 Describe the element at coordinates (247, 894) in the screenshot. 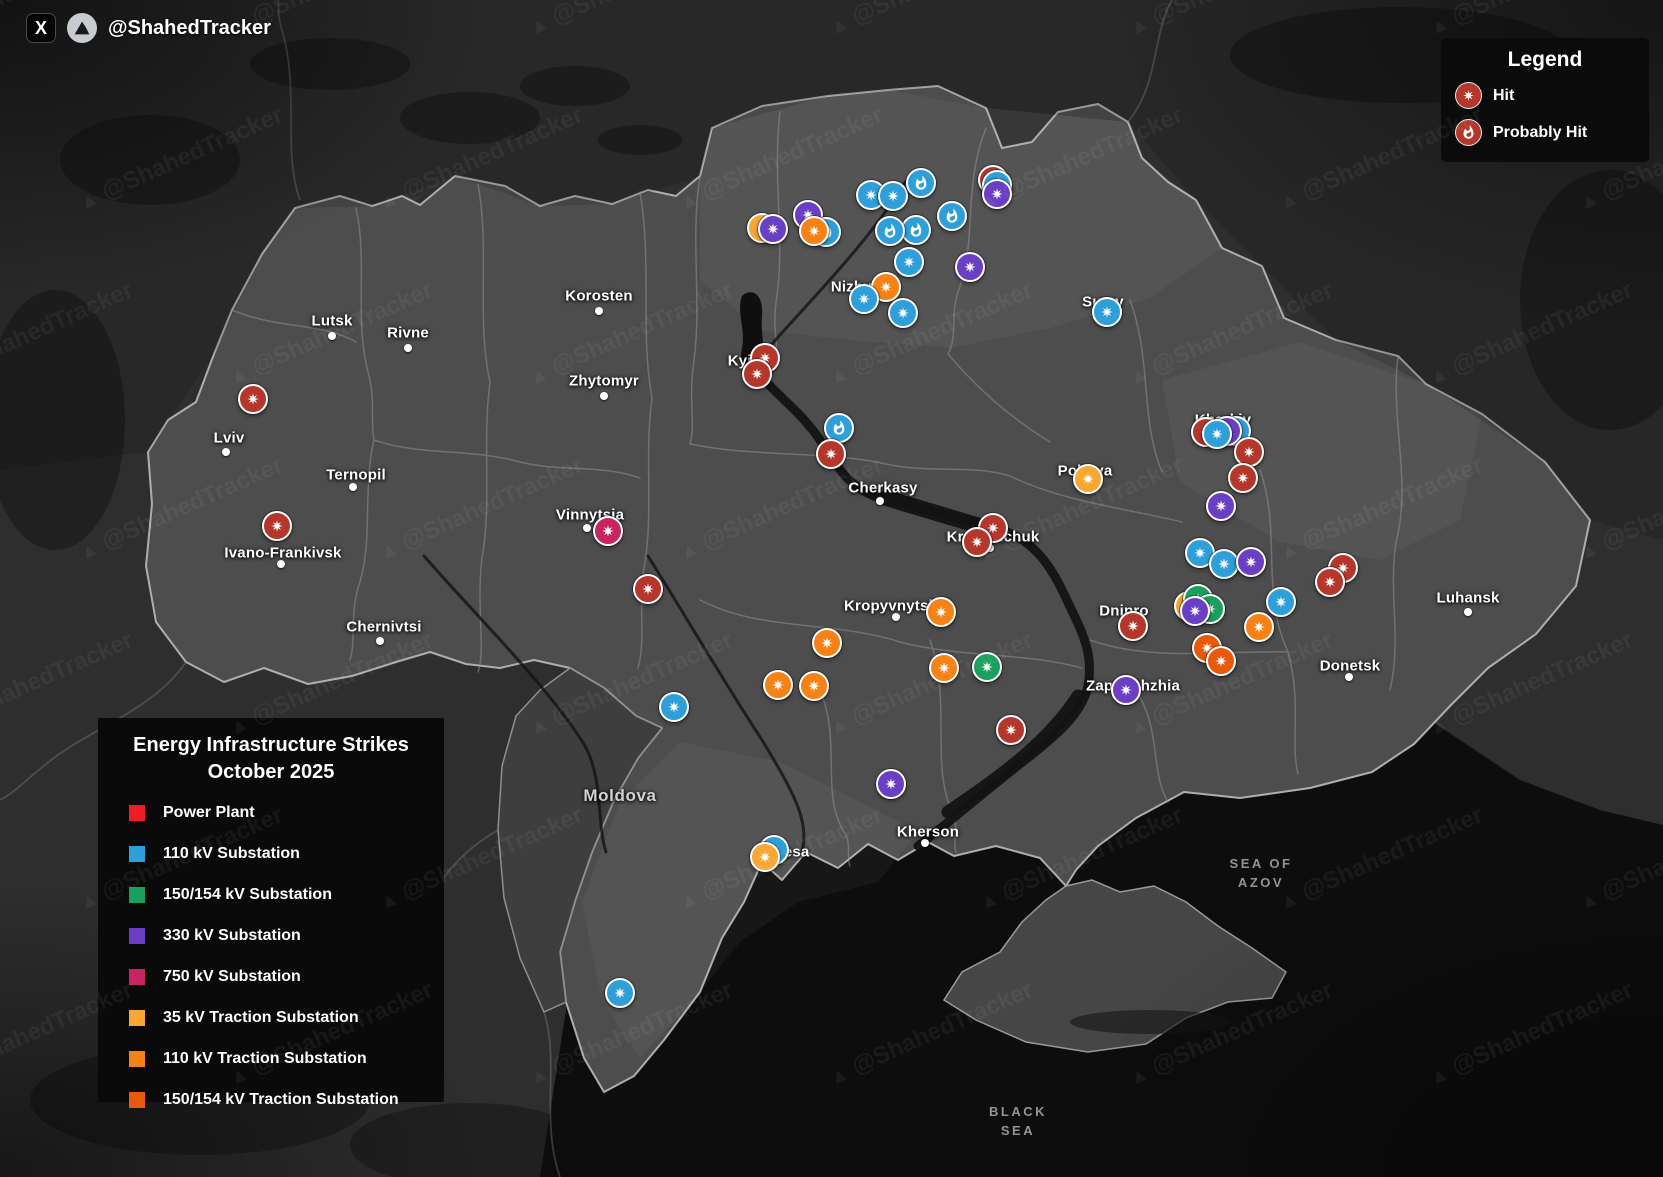

I see `type-label: 150/154 kV Substation` at that location.